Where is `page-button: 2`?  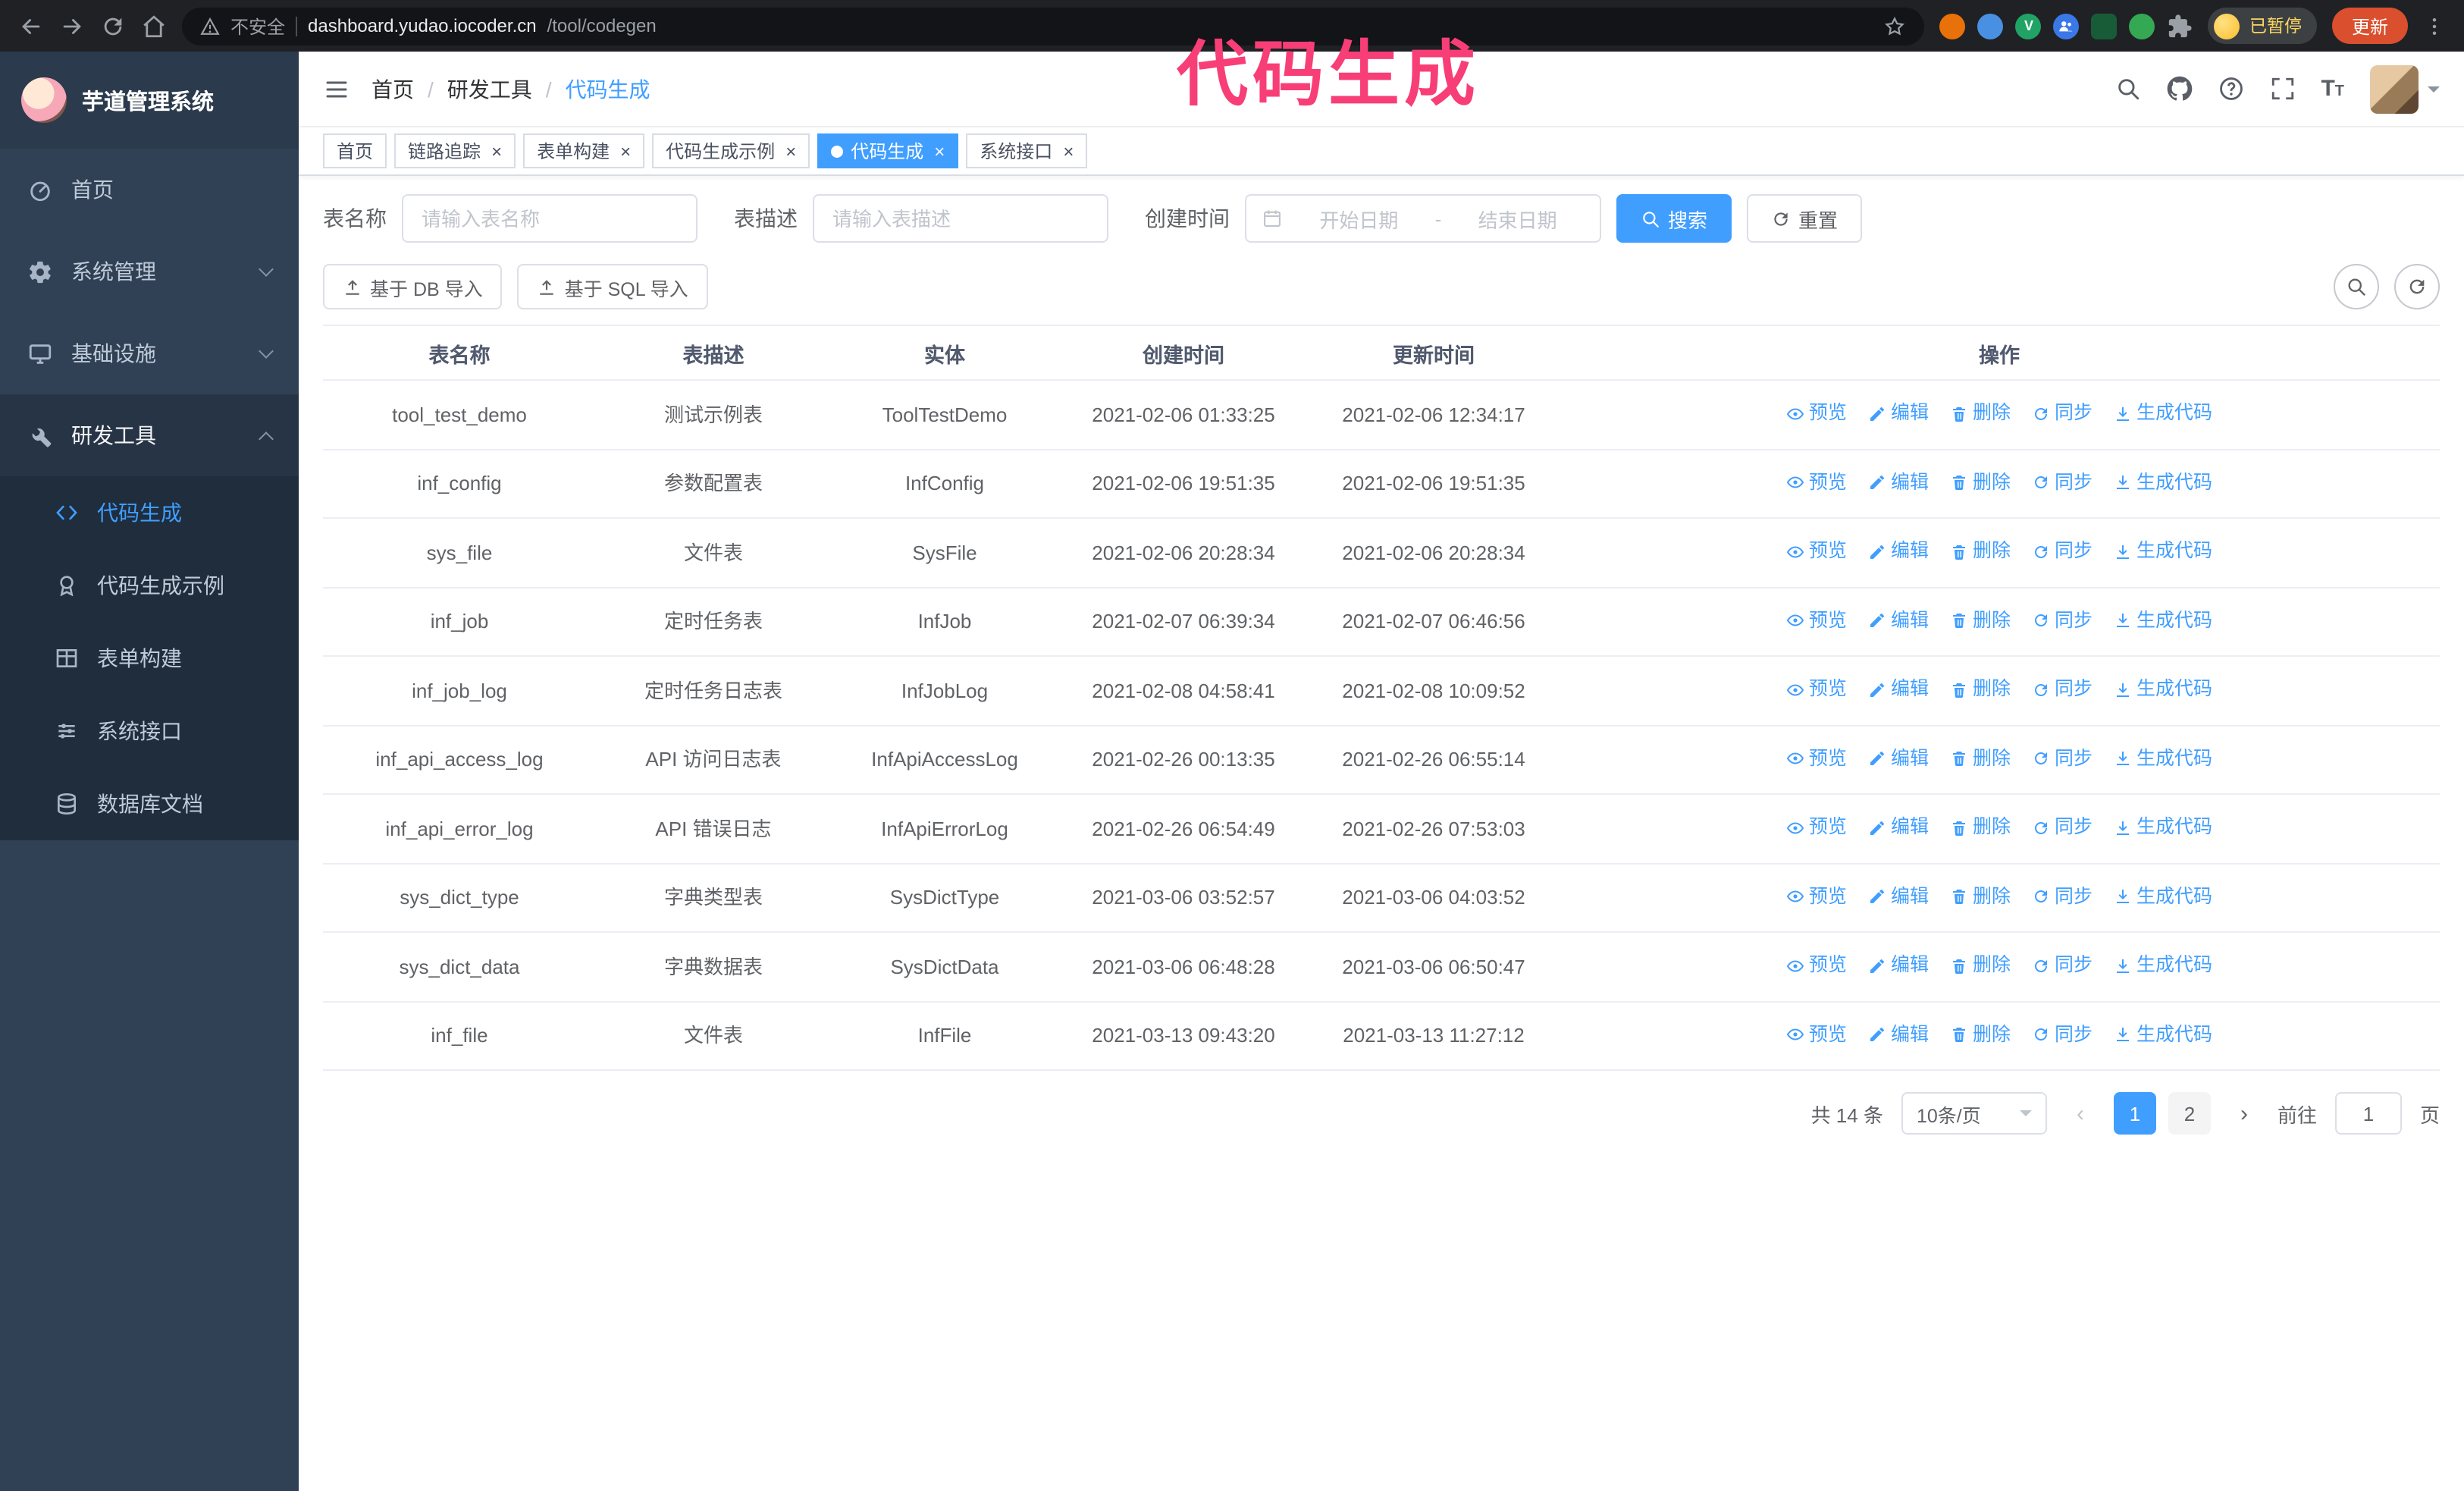
page-button: 2 is located at coordinates (2190, 1113).